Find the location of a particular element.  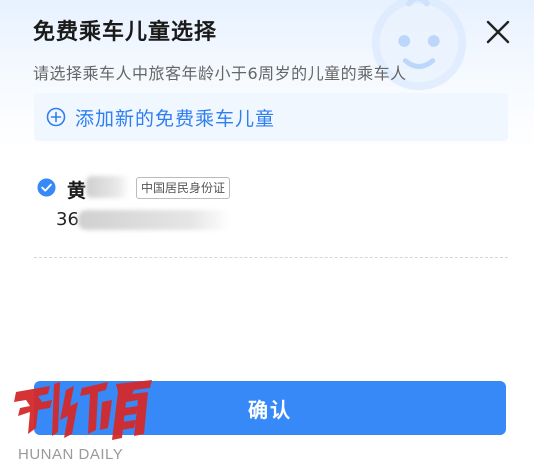

close-icon is located at coordinates (498, 32).